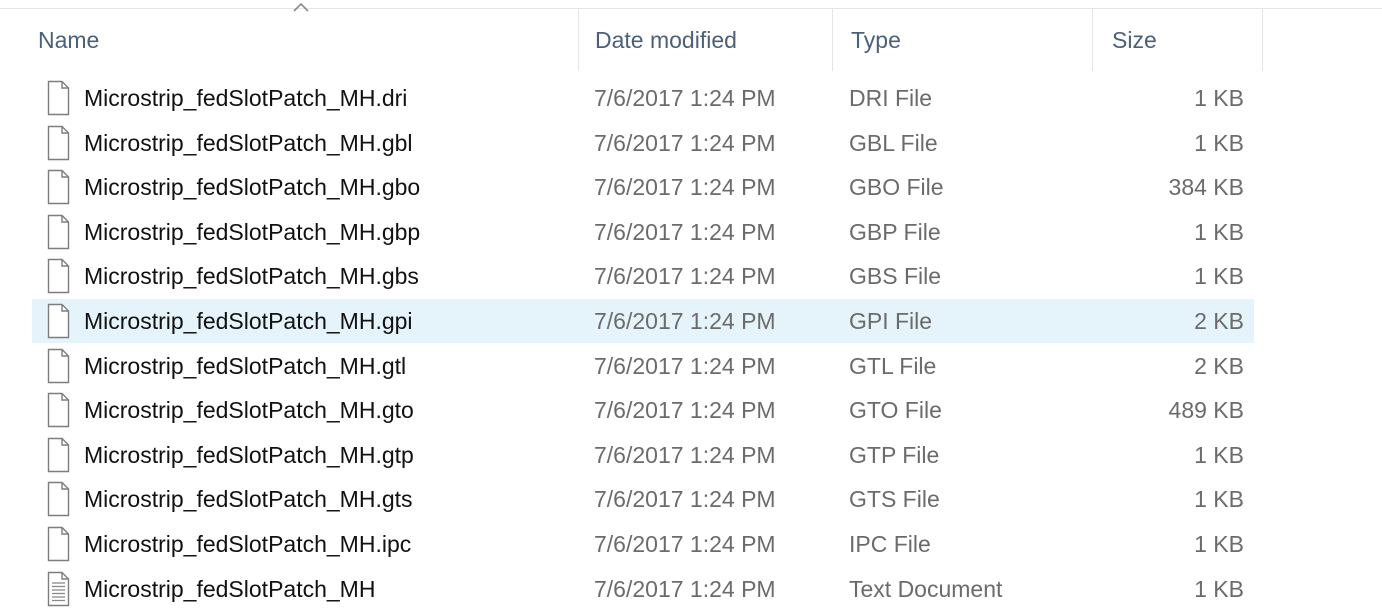 The height and width of the screenshot is (612, 1382). I want to click on file-name: Microstrip_fedSlotPatch_MH.gbl, so click(248, 142).